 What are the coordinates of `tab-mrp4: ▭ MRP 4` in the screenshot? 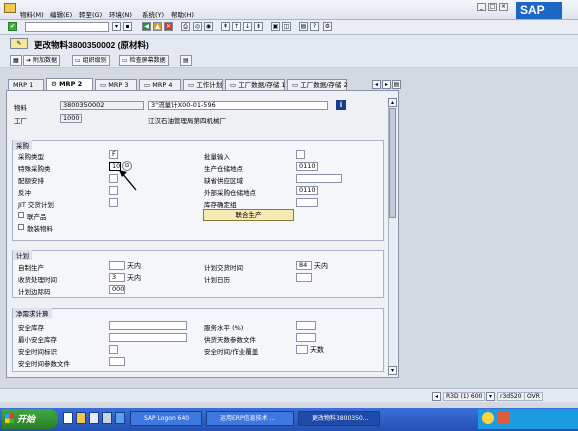 It's located at (160, 84).